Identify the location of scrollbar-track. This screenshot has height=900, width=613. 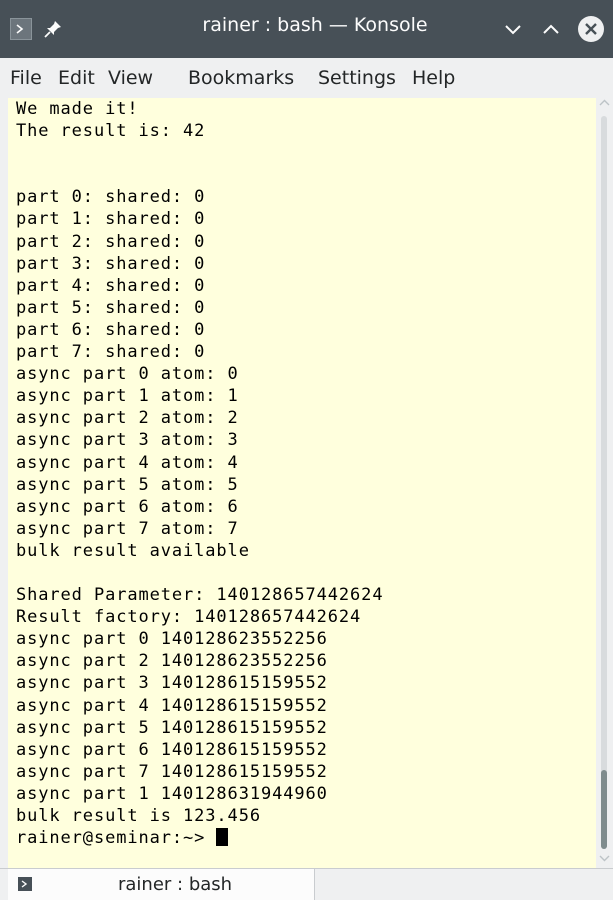
(604, 482).